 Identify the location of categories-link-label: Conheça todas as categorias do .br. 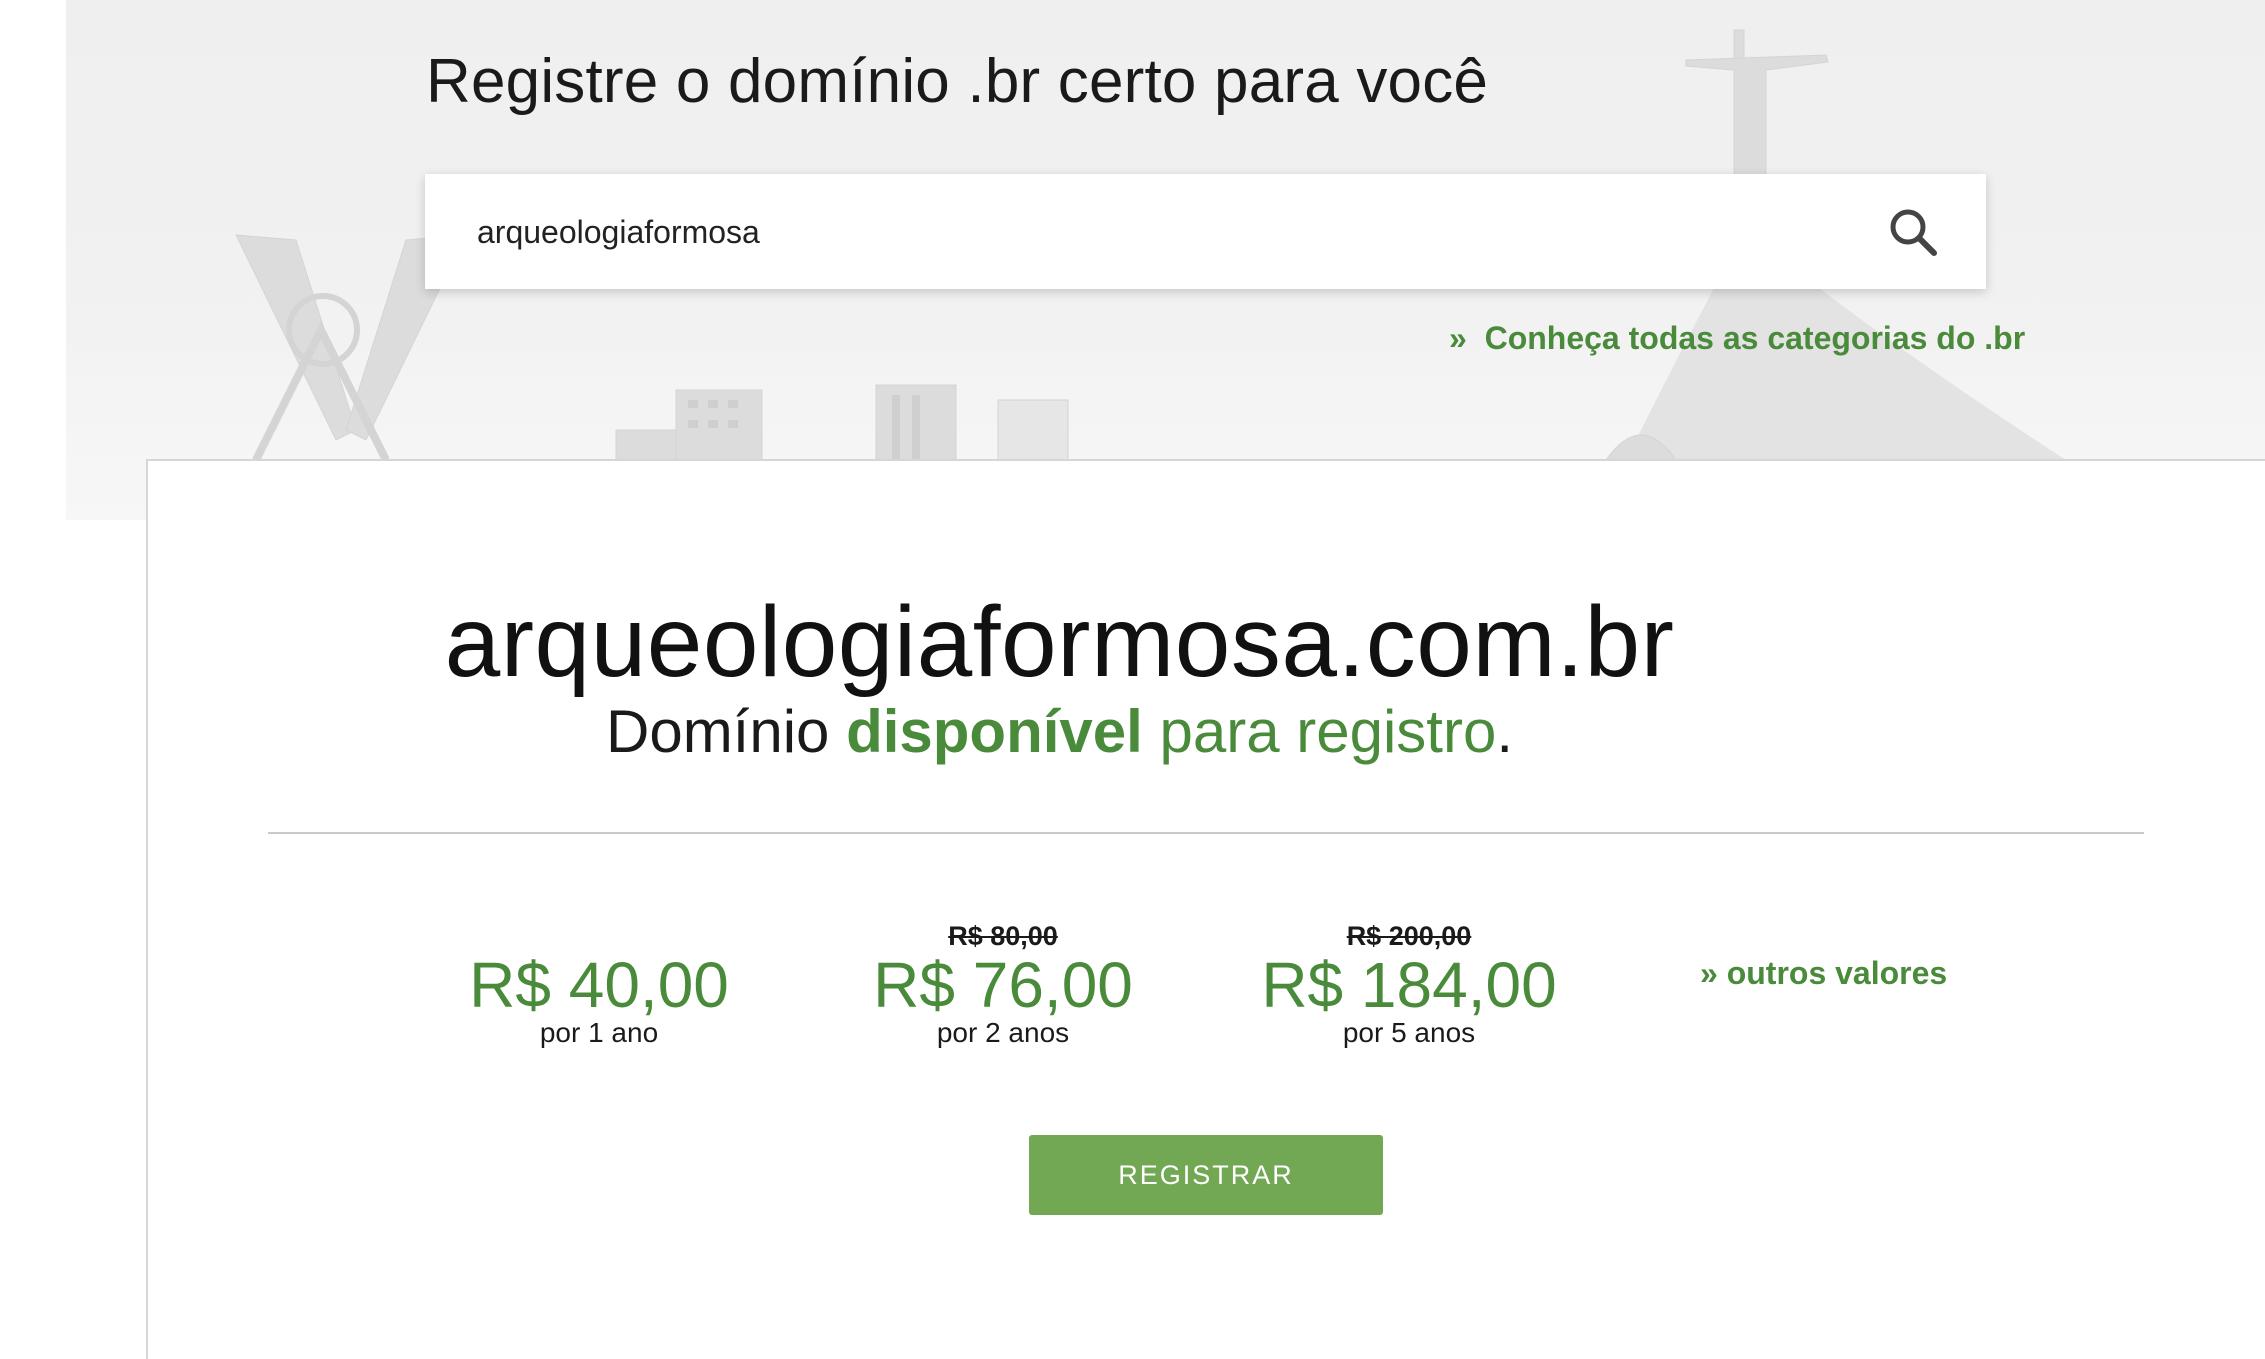
(1755, 338).